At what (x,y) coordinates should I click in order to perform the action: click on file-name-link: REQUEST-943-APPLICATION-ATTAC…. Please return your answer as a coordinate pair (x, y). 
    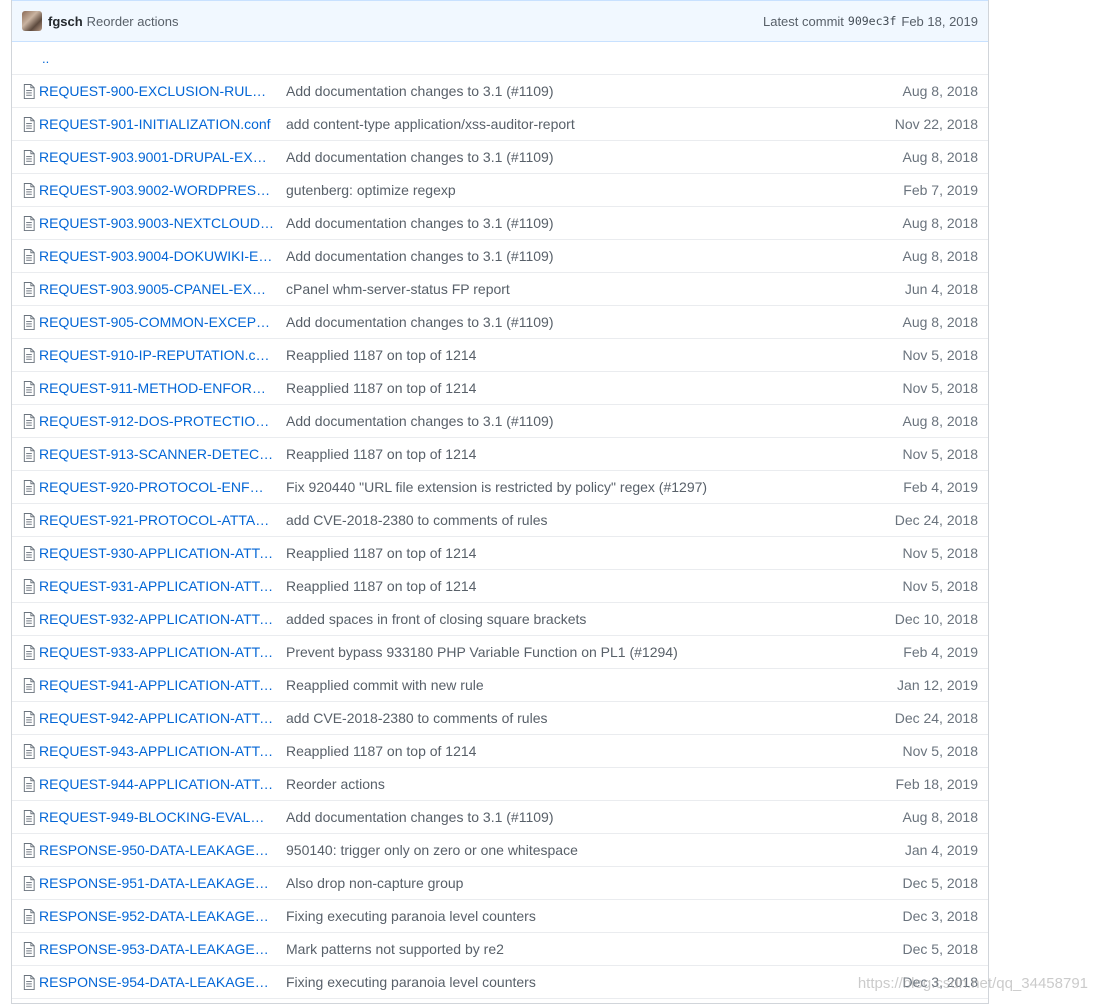
    Looking at the image, I should click on (162, 751).